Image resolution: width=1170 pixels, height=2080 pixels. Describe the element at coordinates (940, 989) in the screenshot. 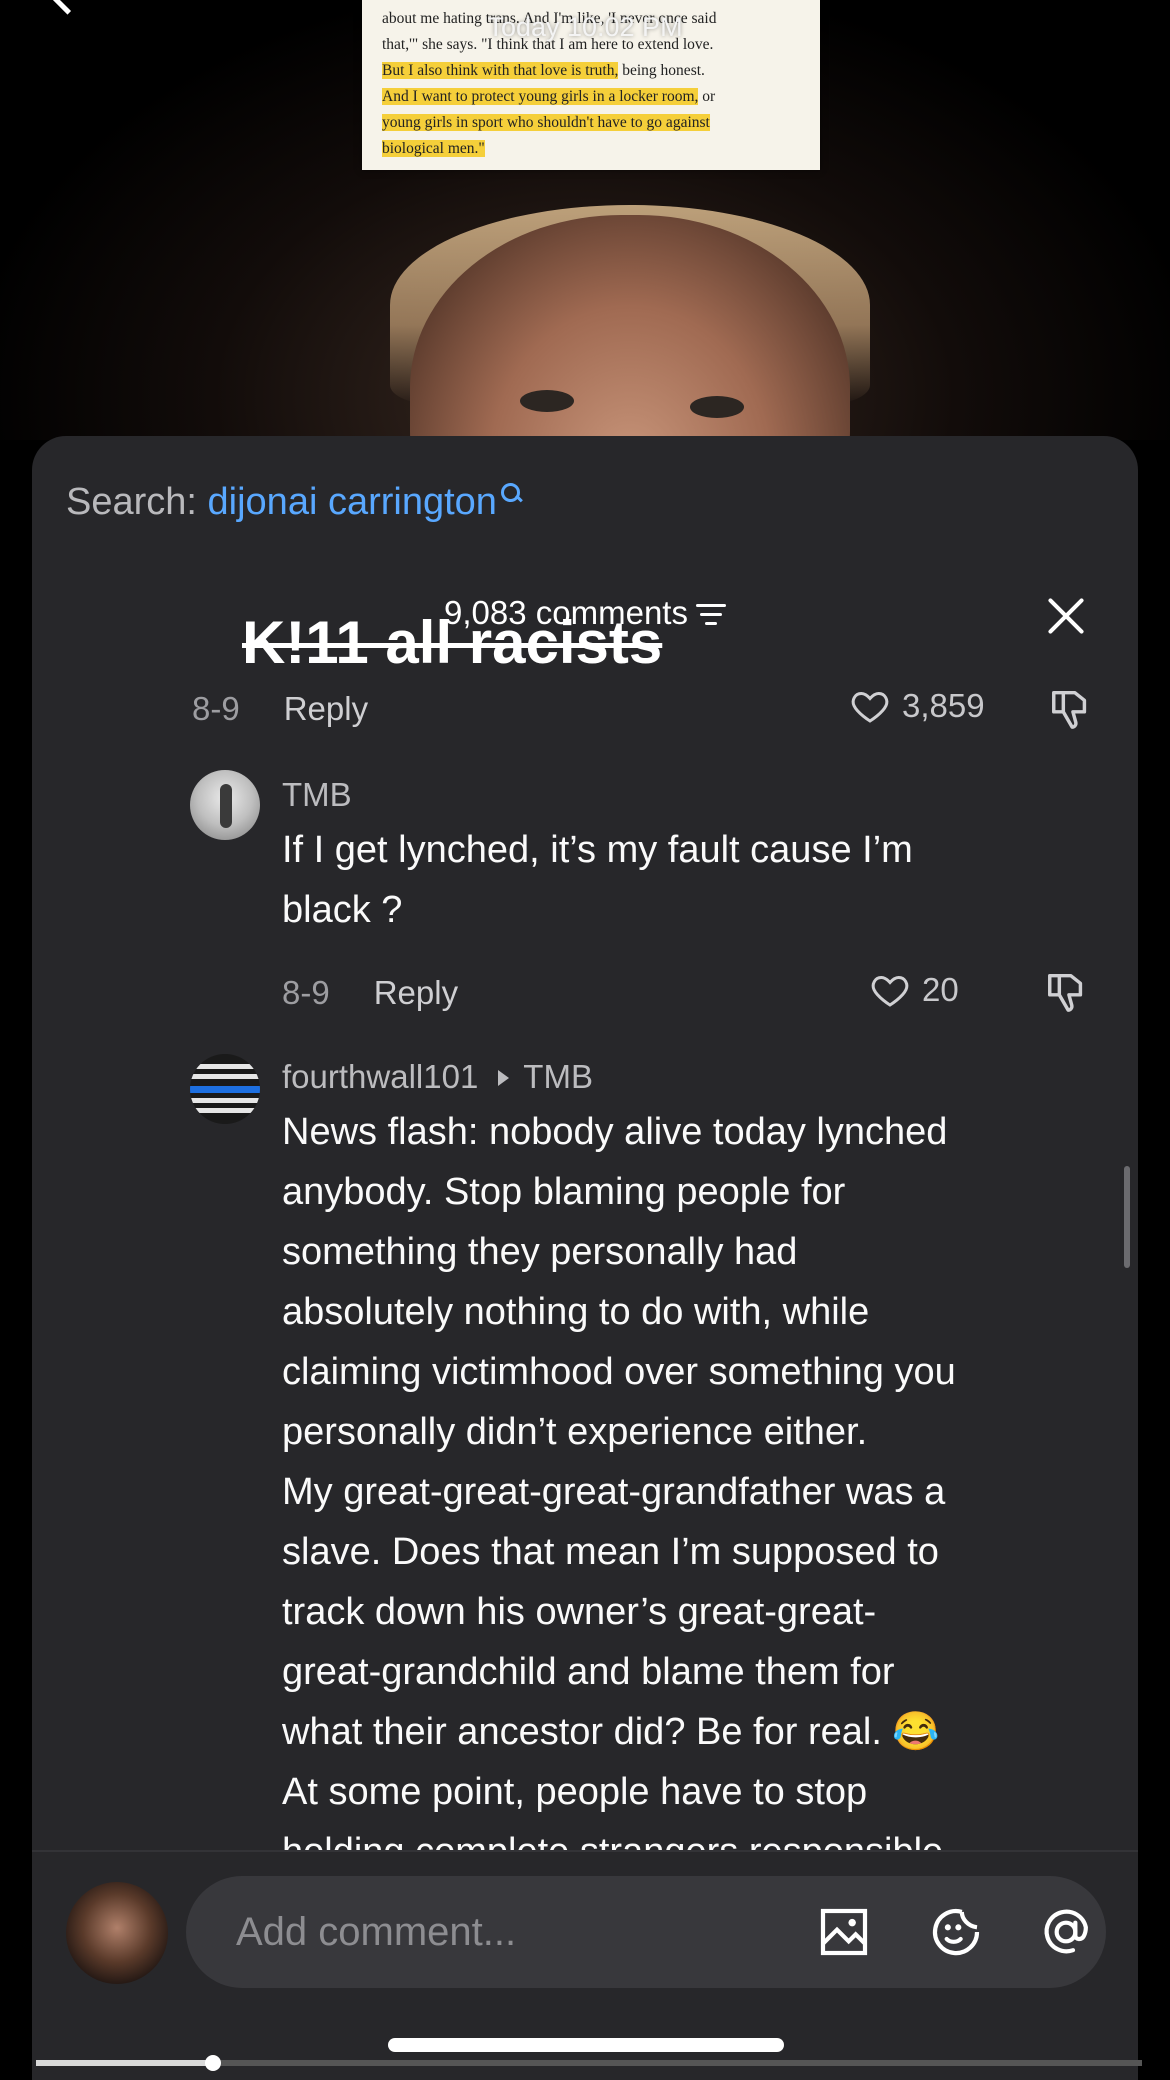

I see `like-count: 20` at that location.